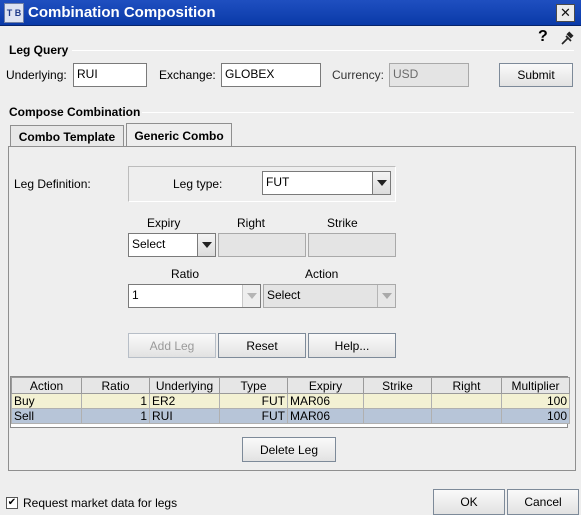  What do you see at coordinates (184, 385) in the screenshot?
I see `column-header-underlying: Underlying` at bounding box center [184, 385].